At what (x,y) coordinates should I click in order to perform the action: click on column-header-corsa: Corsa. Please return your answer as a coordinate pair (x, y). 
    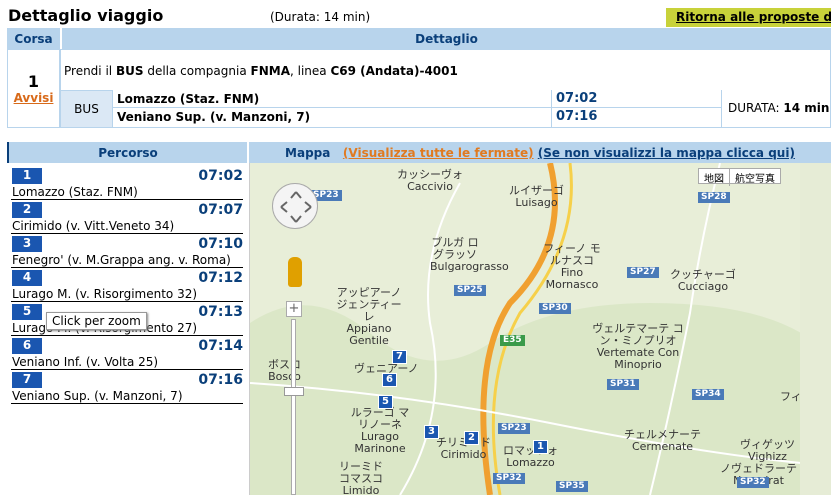
    Looking at the image, I should click on (33, 38).